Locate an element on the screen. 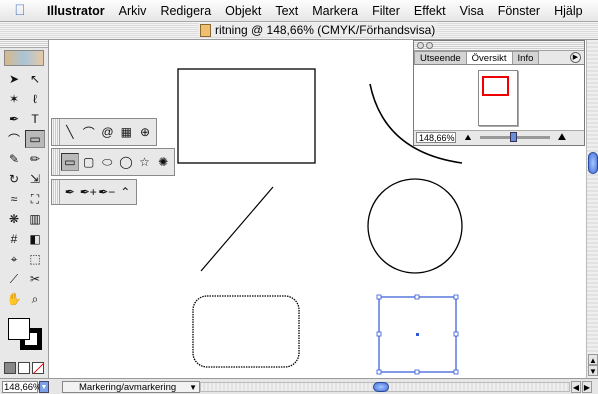  fly-pen-tool-2: ✒− is located at coordinates (107, 192).